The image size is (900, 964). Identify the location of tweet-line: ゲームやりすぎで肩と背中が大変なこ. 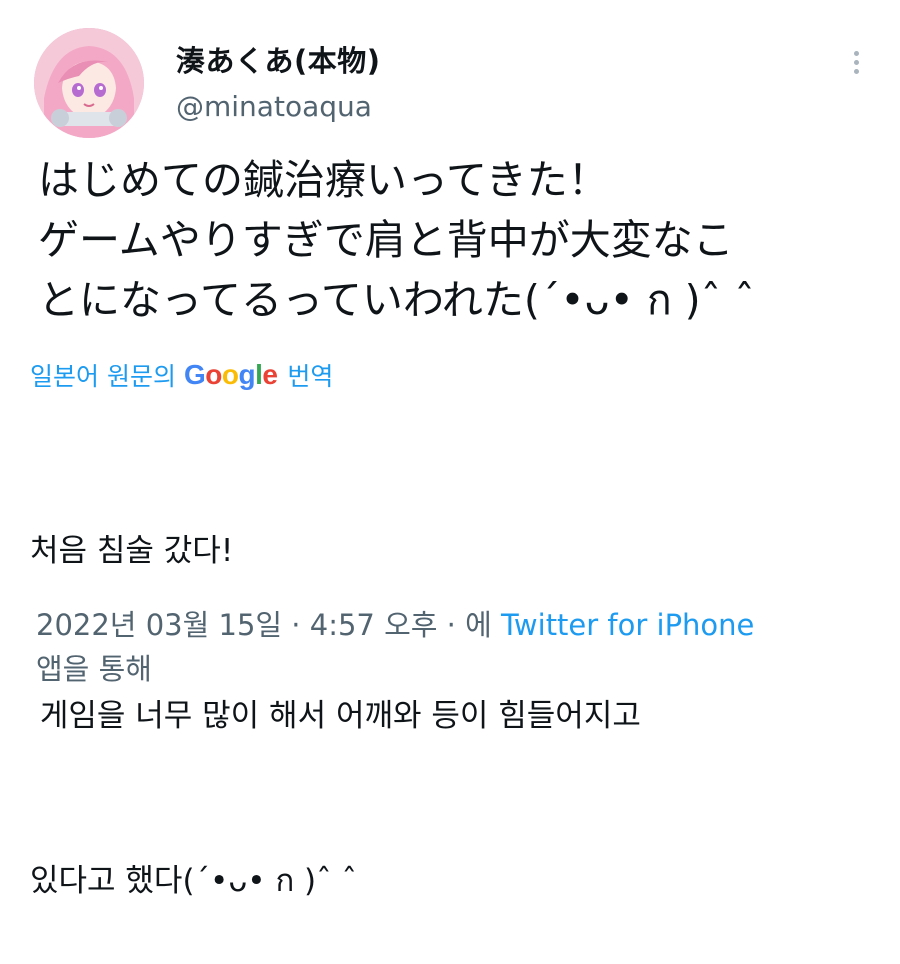
(386, 240).